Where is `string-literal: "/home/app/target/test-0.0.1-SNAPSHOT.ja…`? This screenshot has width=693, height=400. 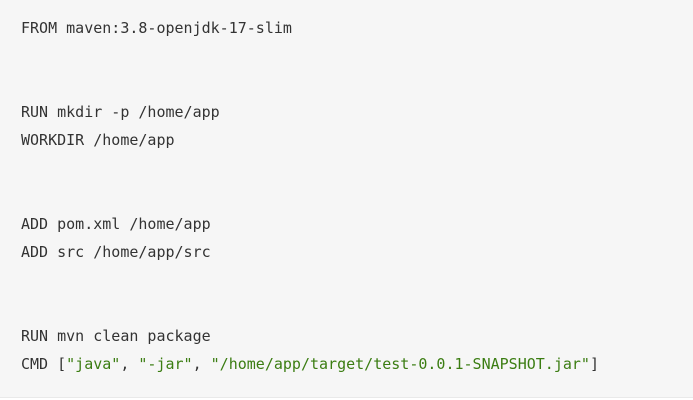
string-literal: "/home/app/target/test-0.0.1-SNAPSHOT.ja… is located at coordinates (400, 364).